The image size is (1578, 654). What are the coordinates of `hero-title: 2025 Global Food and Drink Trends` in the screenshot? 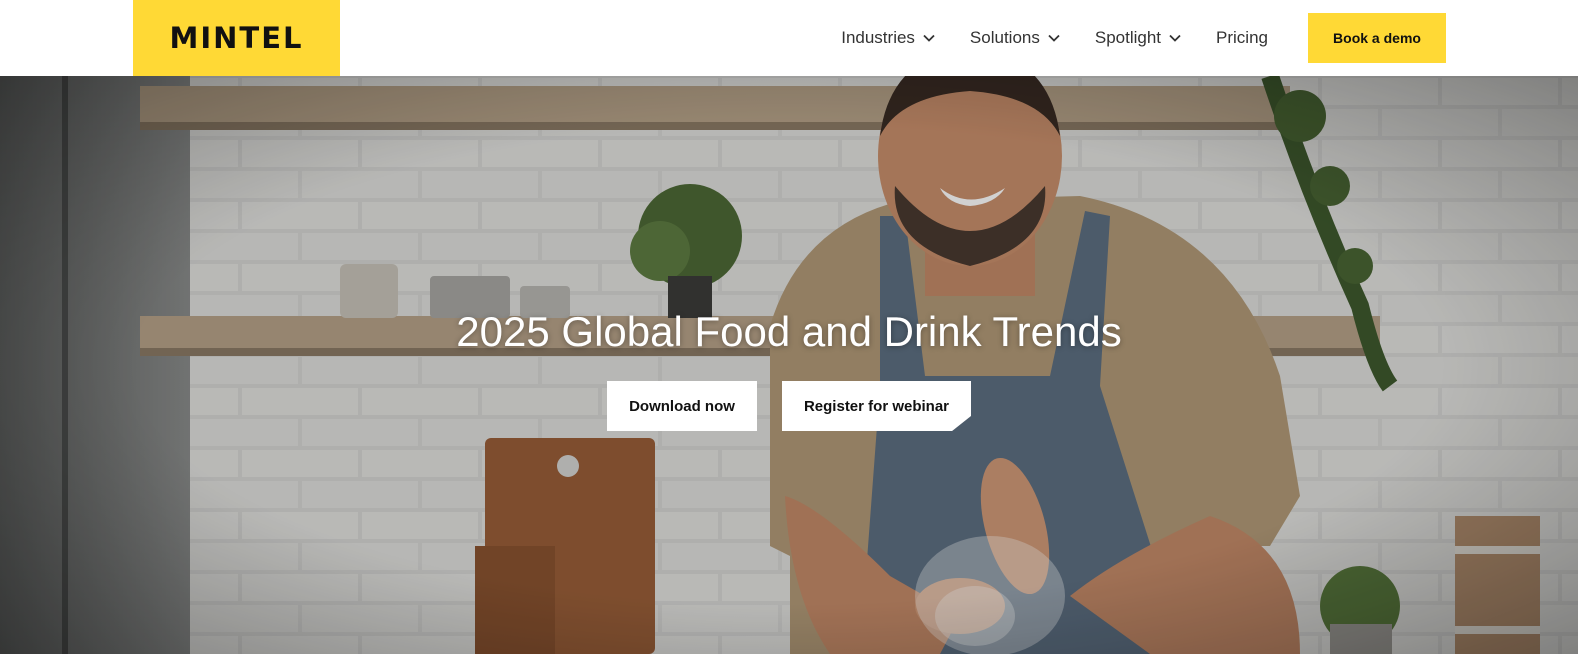 It's located at (789, 331).